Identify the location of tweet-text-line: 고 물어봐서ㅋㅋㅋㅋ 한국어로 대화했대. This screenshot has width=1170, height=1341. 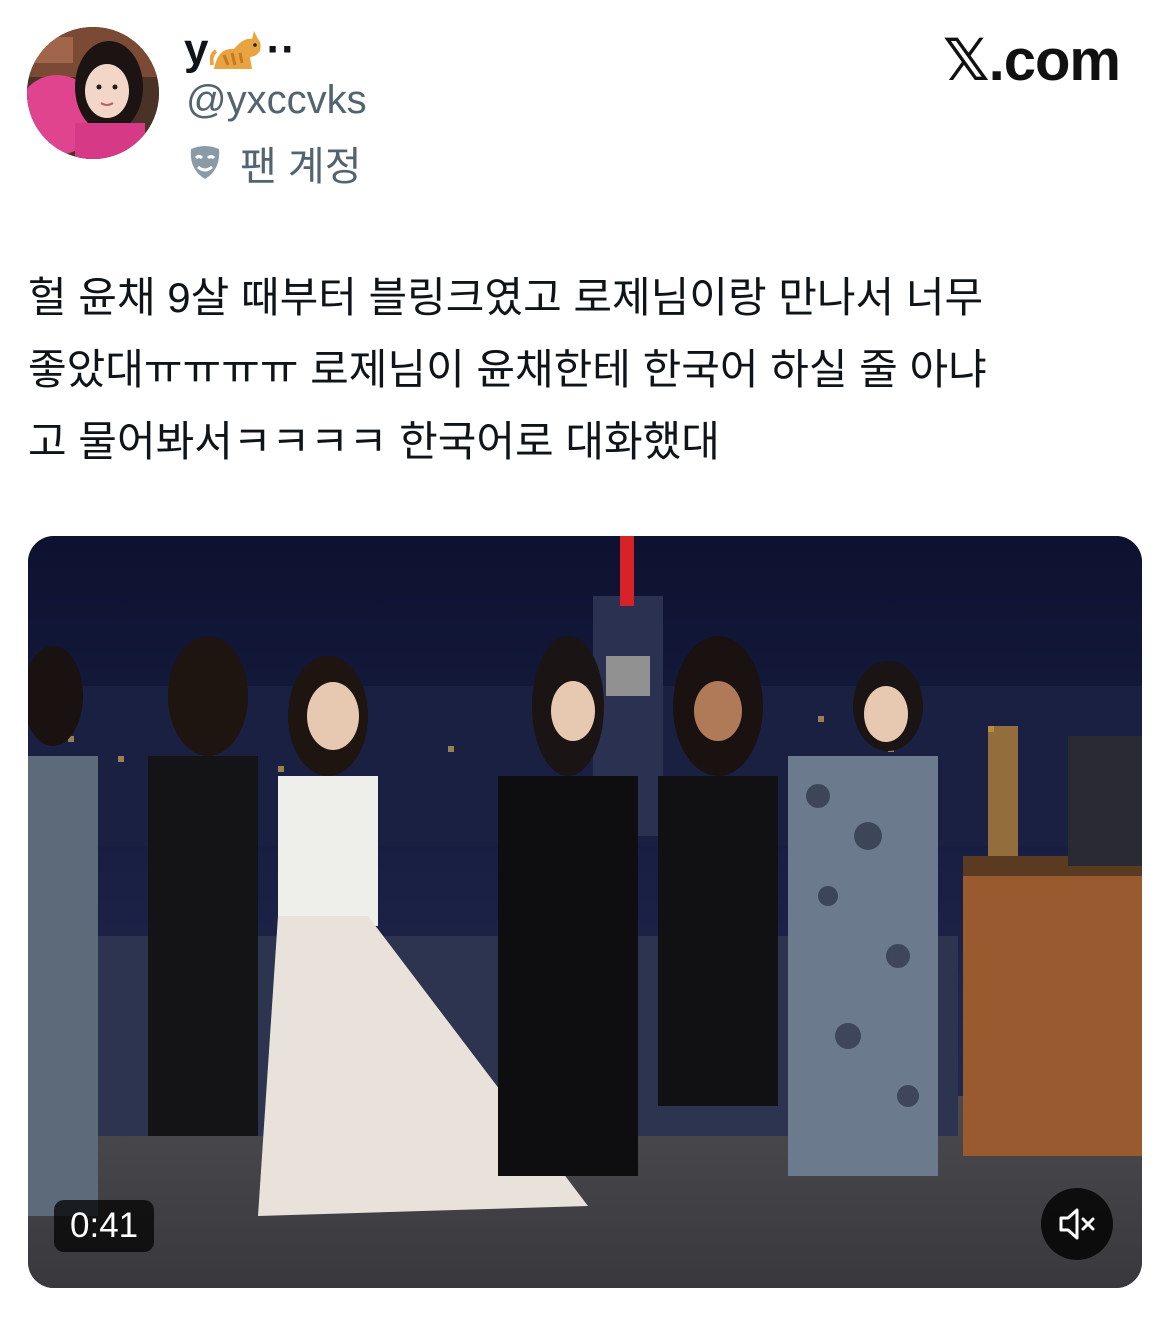
(374, 441).